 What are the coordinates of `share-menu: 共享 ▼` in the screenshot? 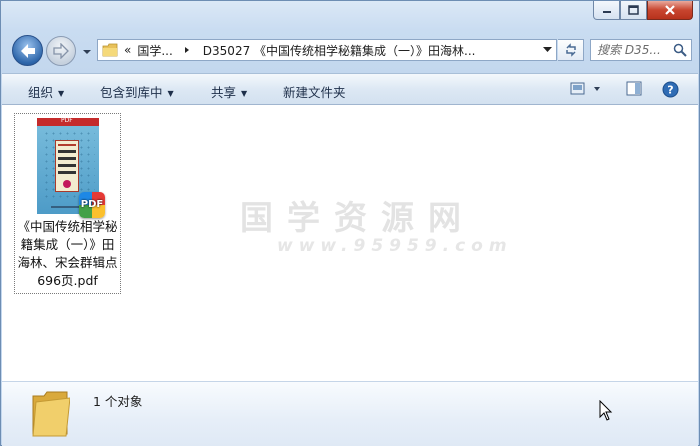 It's located at (229, 91).